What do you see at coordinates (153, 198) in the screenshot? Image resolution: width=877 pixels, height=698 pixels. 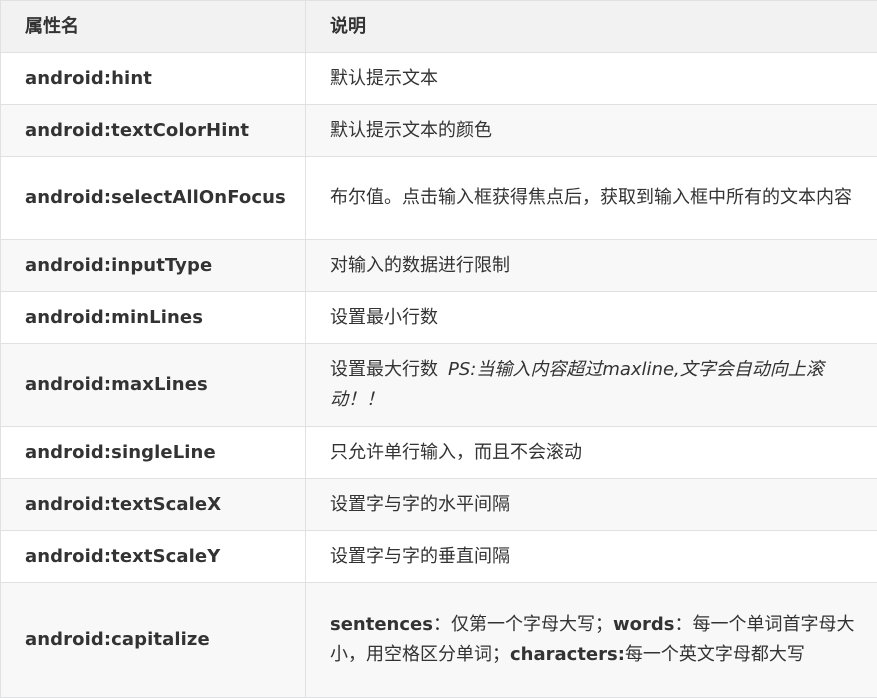 I see `attribute-name-cell: android:selectAllOnFocus` at bounding box center [153, 198].